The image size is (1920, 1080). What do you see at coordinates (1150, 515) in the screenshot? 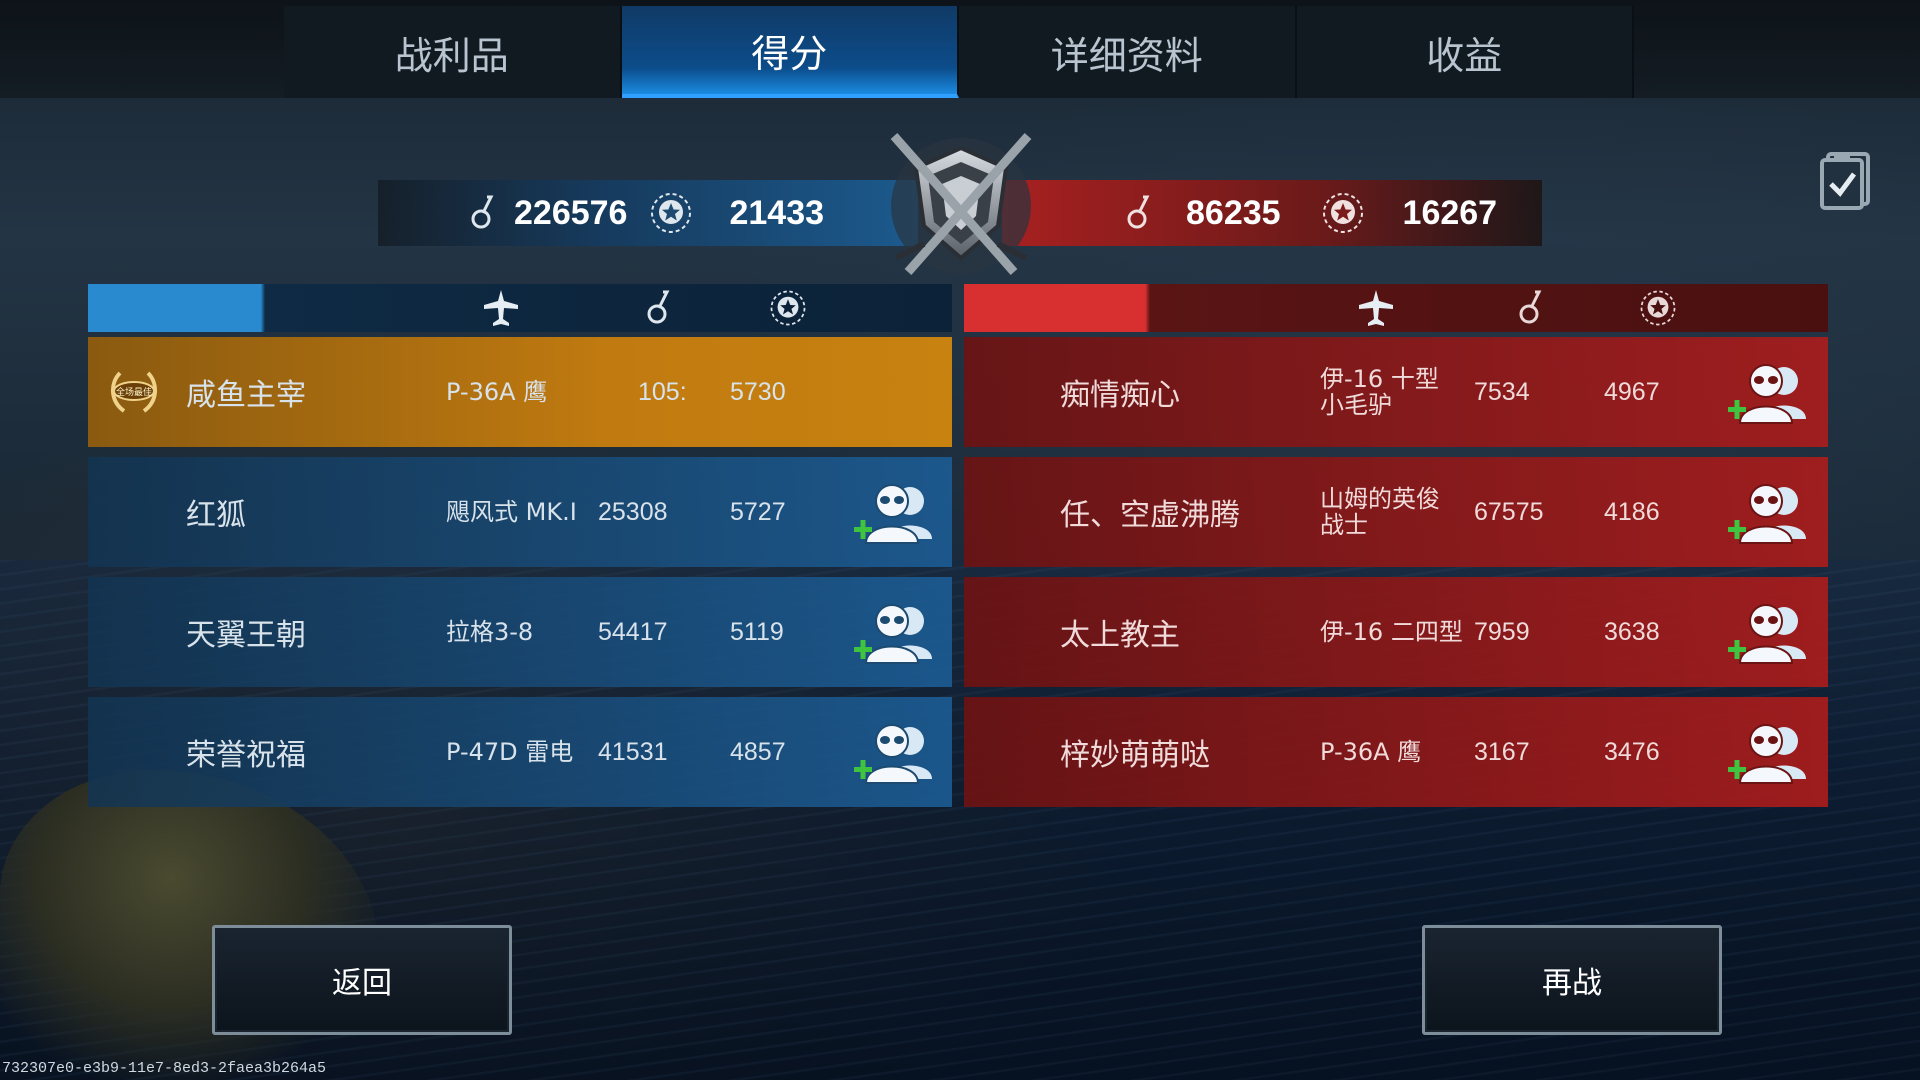
I see `player-name: 任、空虚沸腾` at bounding box center [1150, 515].